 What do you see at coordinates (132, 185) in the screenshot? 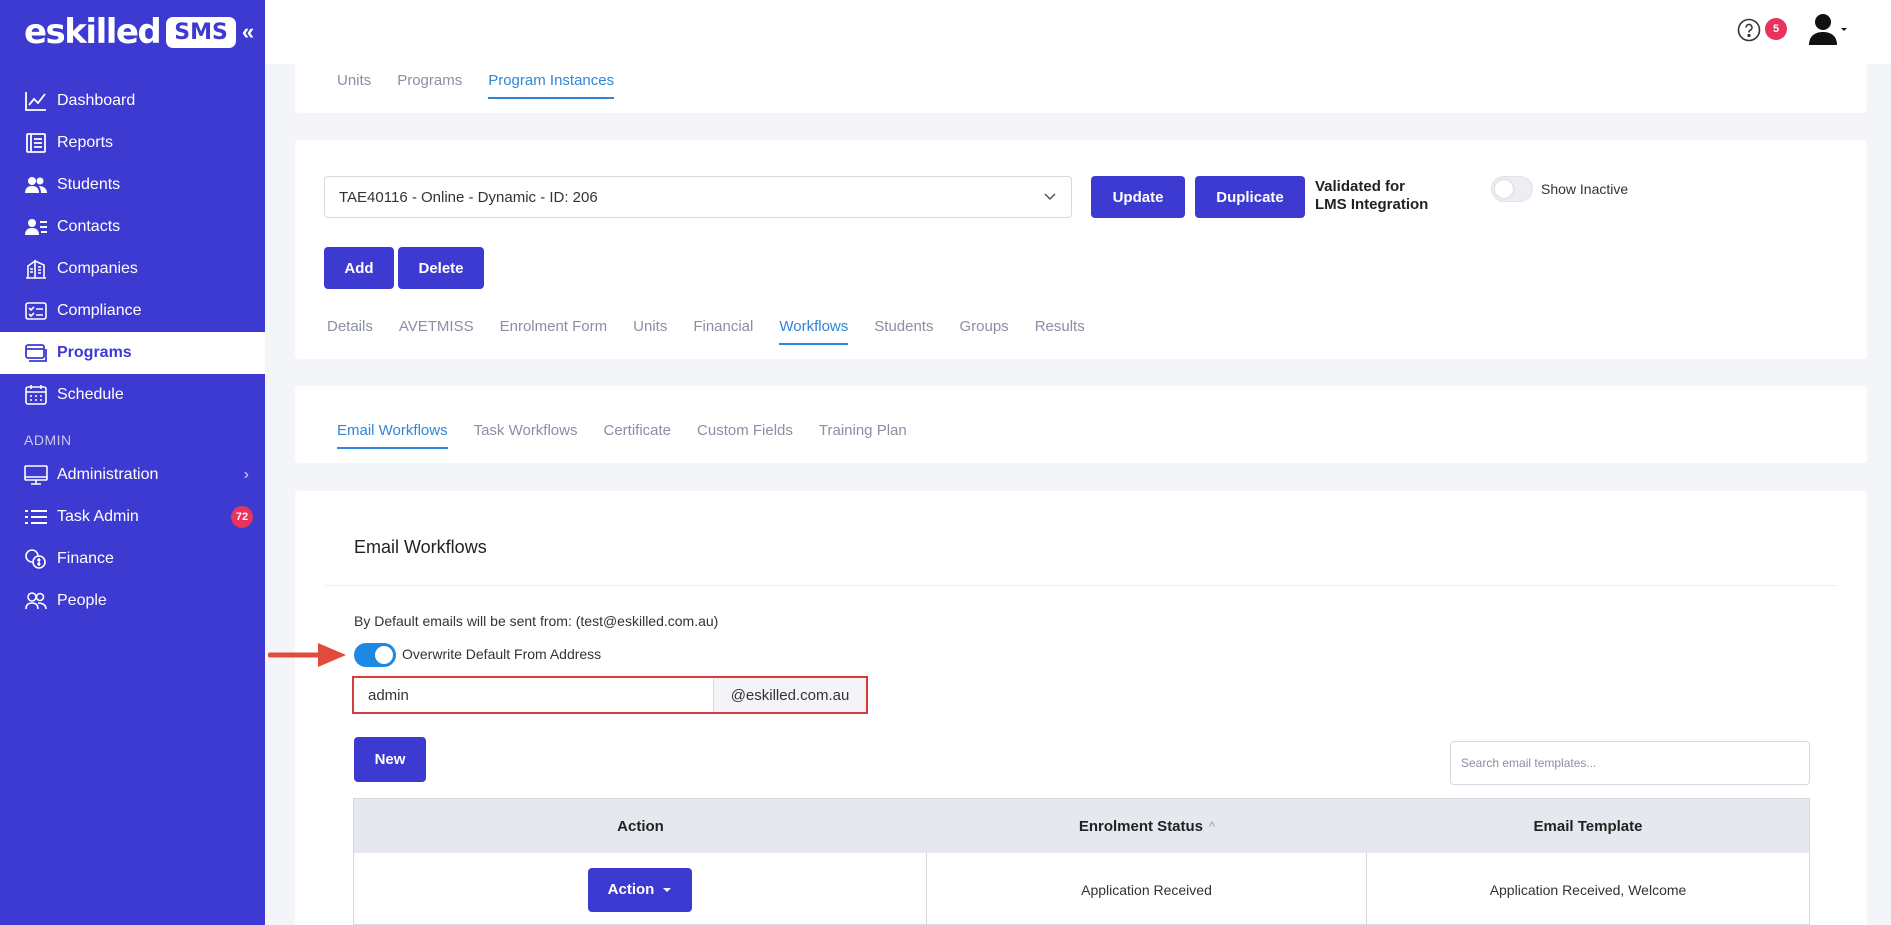
I see `sidebar-item-students: Students` at bounding box center [132, 185].